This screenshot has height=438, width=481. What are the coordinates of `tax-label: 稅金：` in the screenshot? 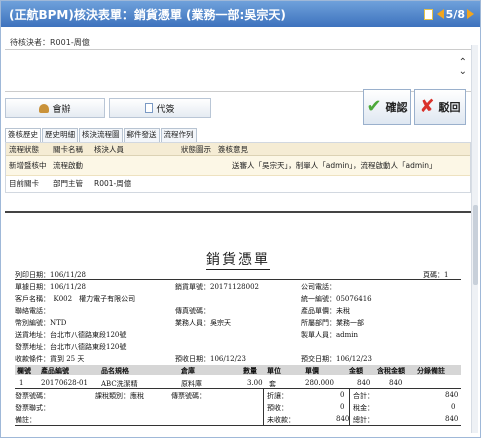 It's located at (363, 408).